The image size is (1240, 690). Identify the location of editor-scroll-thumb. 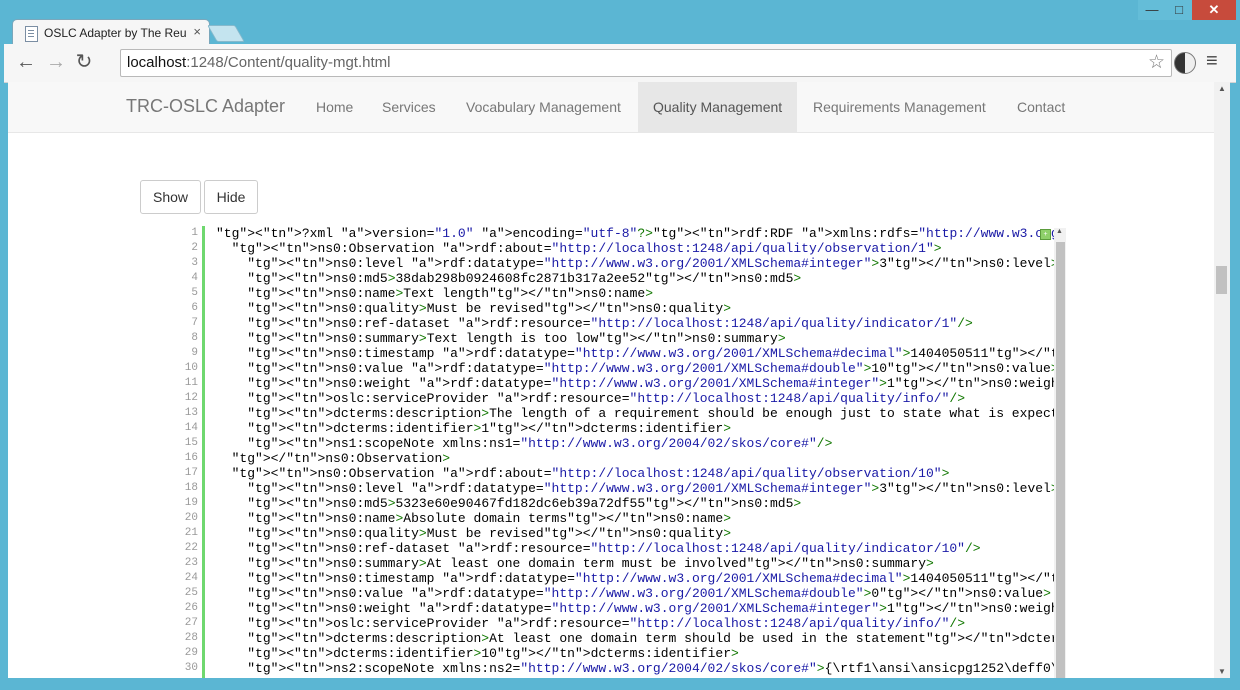
(1060, 460).